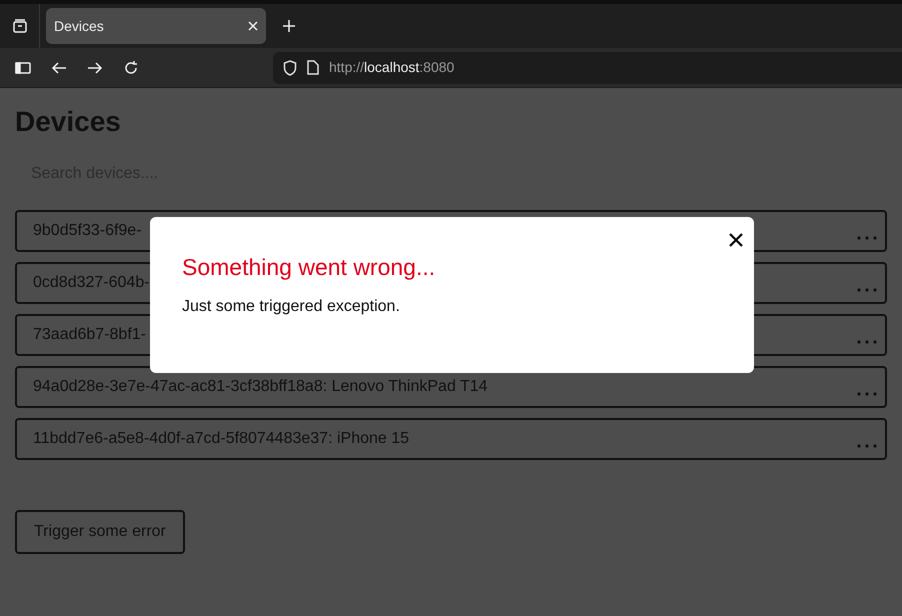  What do you see at coordinates (313, 67) in the screenshot?
I see `page-icon` at bounding box center [313, 67].